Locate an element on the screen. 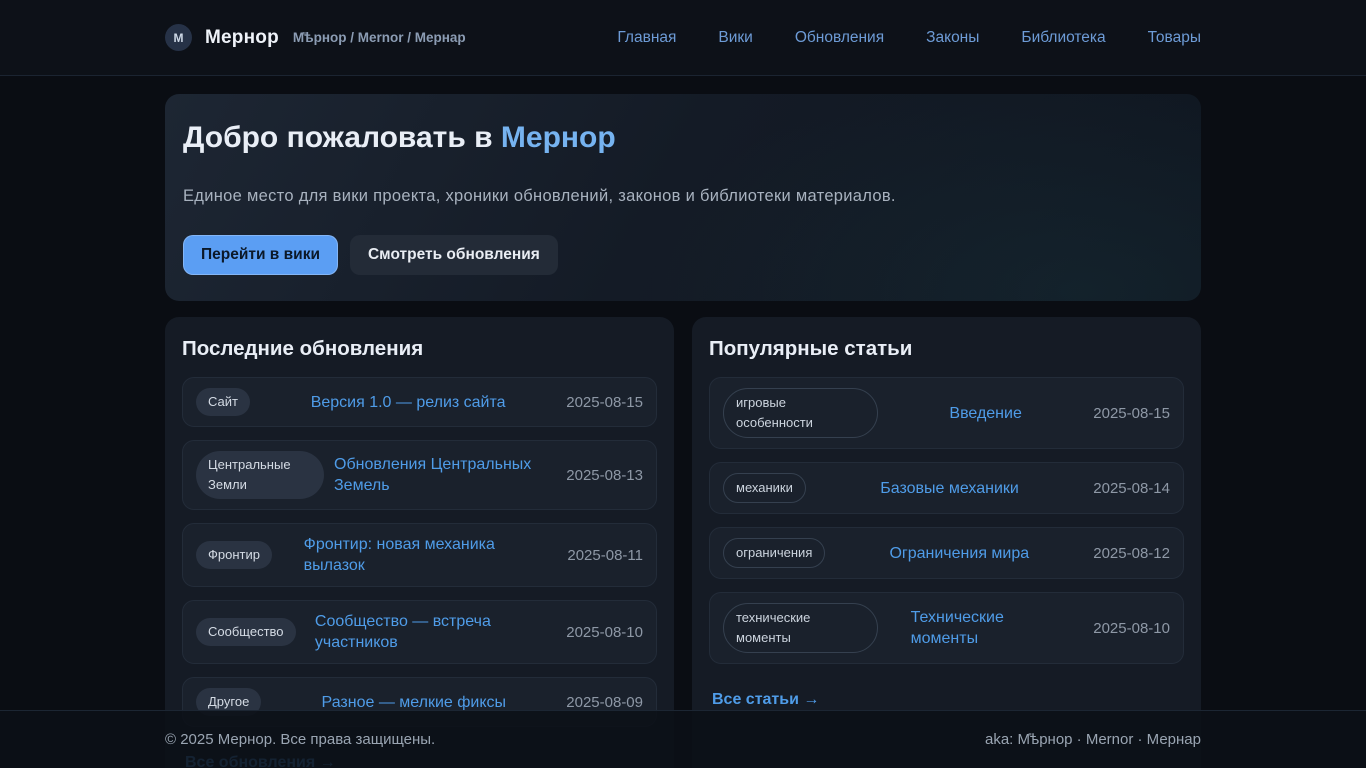  update-date: 2025-08-10 is located at coordinates (604, 632).